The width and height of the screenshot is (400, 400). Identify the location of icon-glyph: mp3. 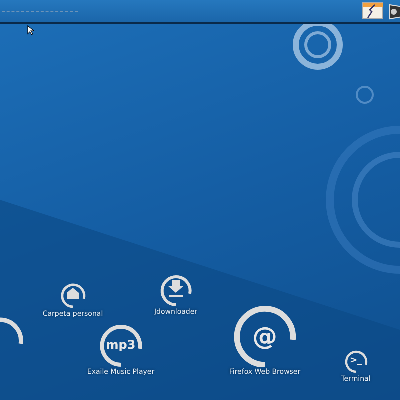
(121, 345).